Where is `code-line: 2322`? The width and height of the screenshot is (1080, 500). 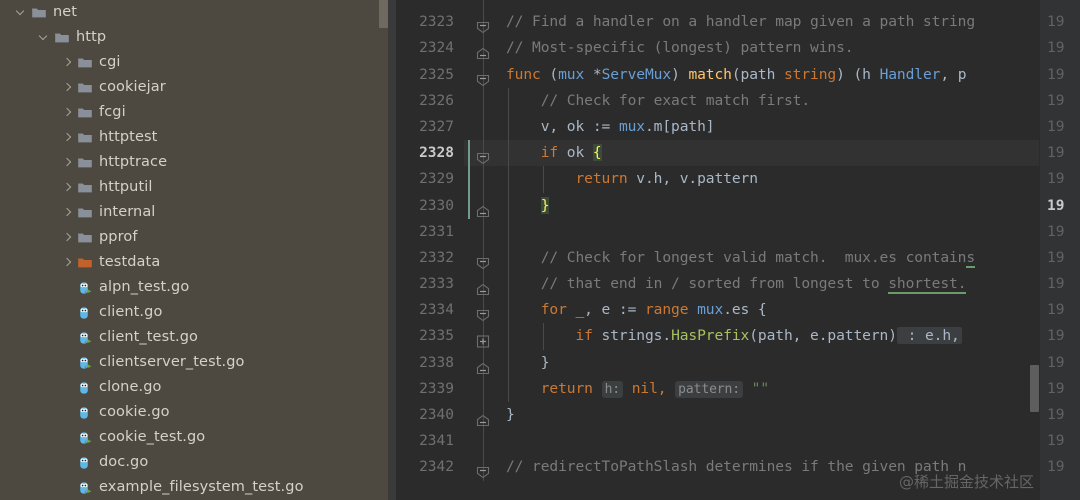 code-line: 2322 is located at coordinates (738, 5).